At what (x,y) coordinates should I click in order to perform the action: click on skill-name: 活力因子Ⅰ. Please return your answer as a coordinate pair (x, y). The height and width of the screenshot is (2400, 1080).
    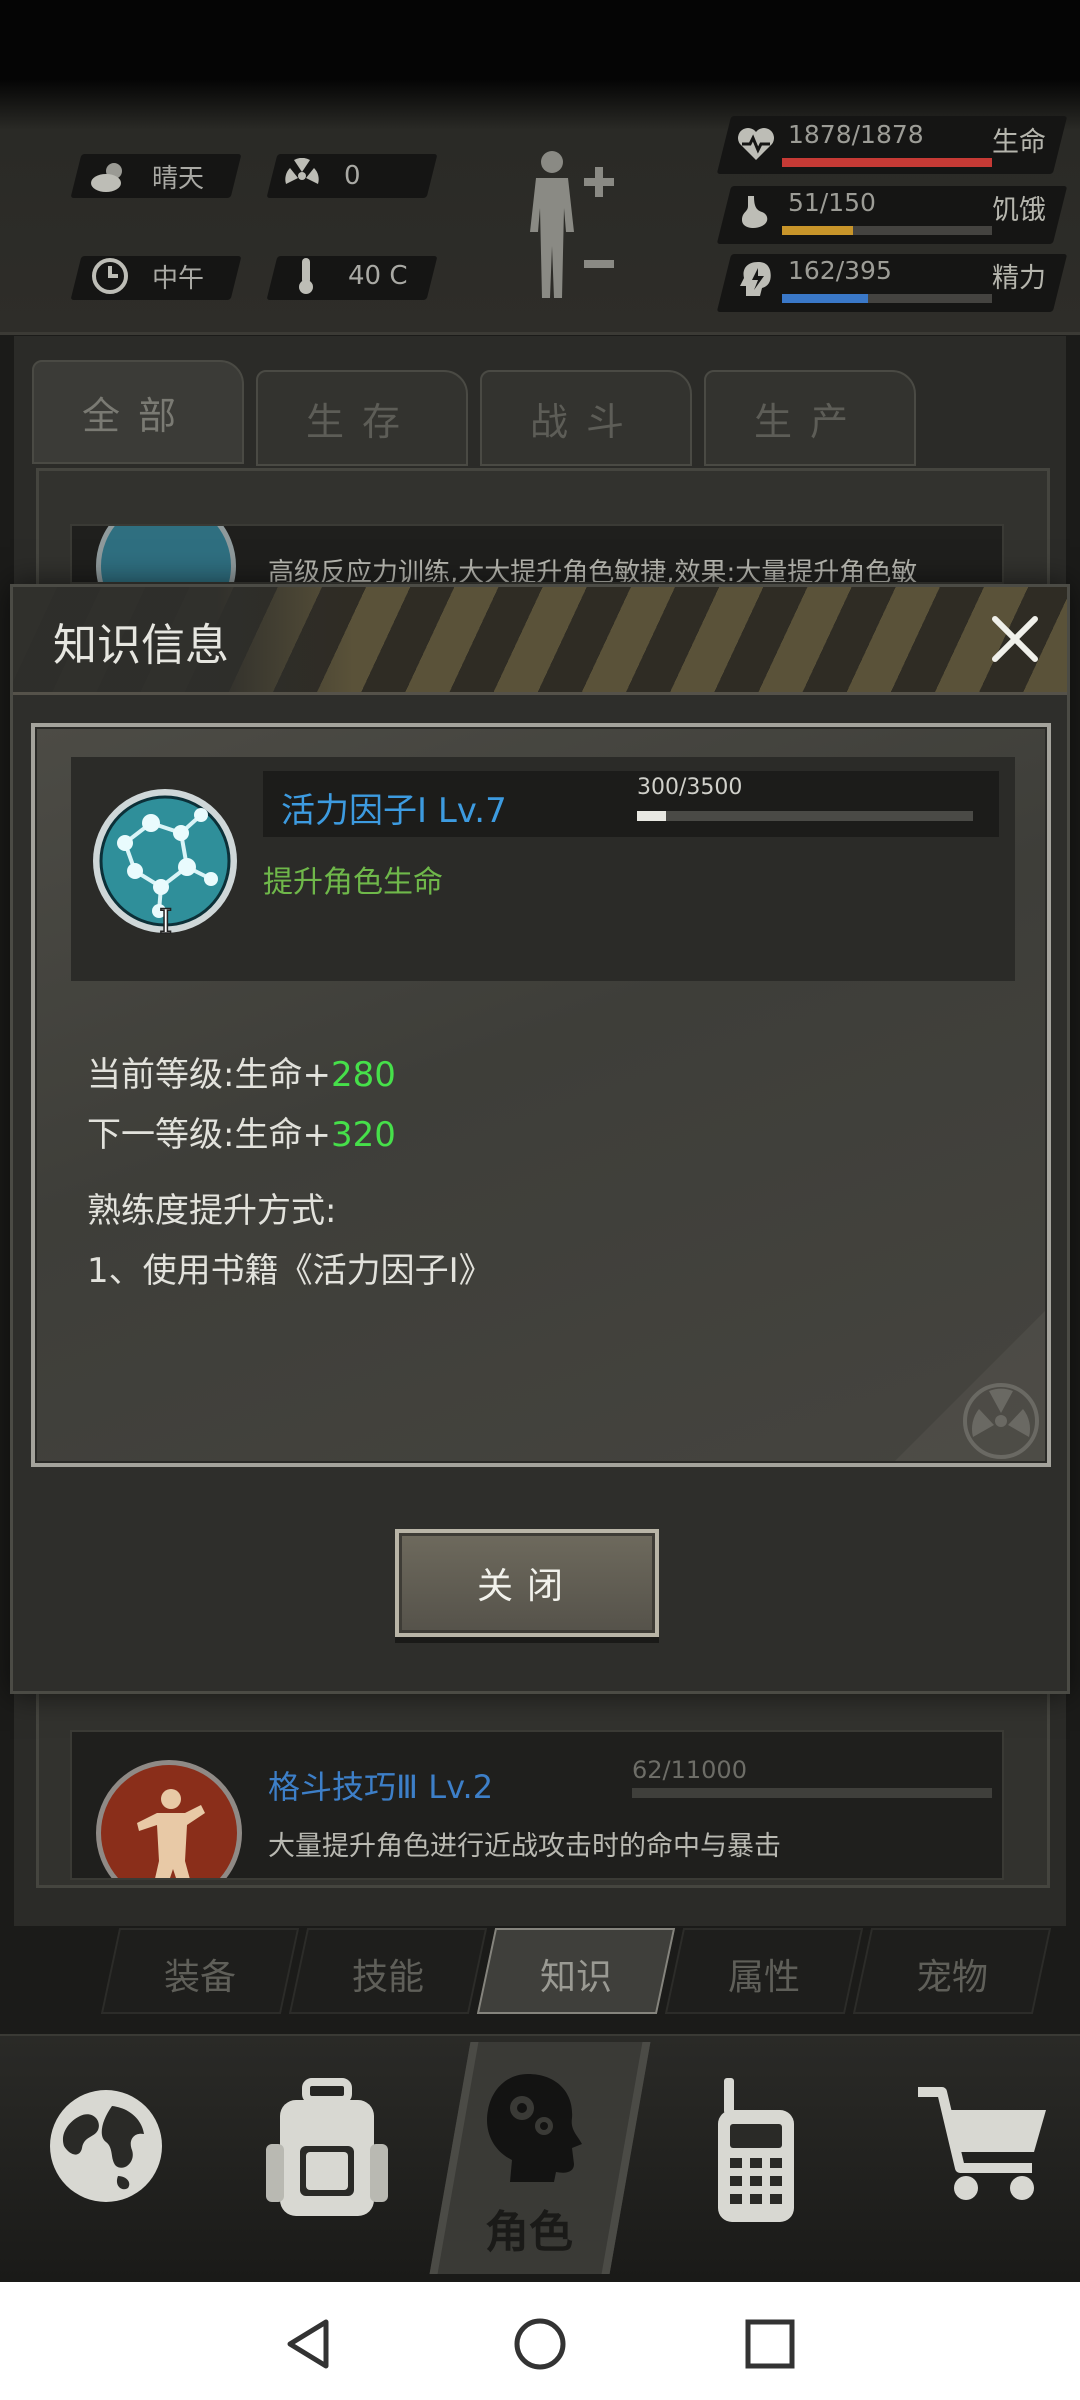
    Looking at the image, I should click on (354, 811).